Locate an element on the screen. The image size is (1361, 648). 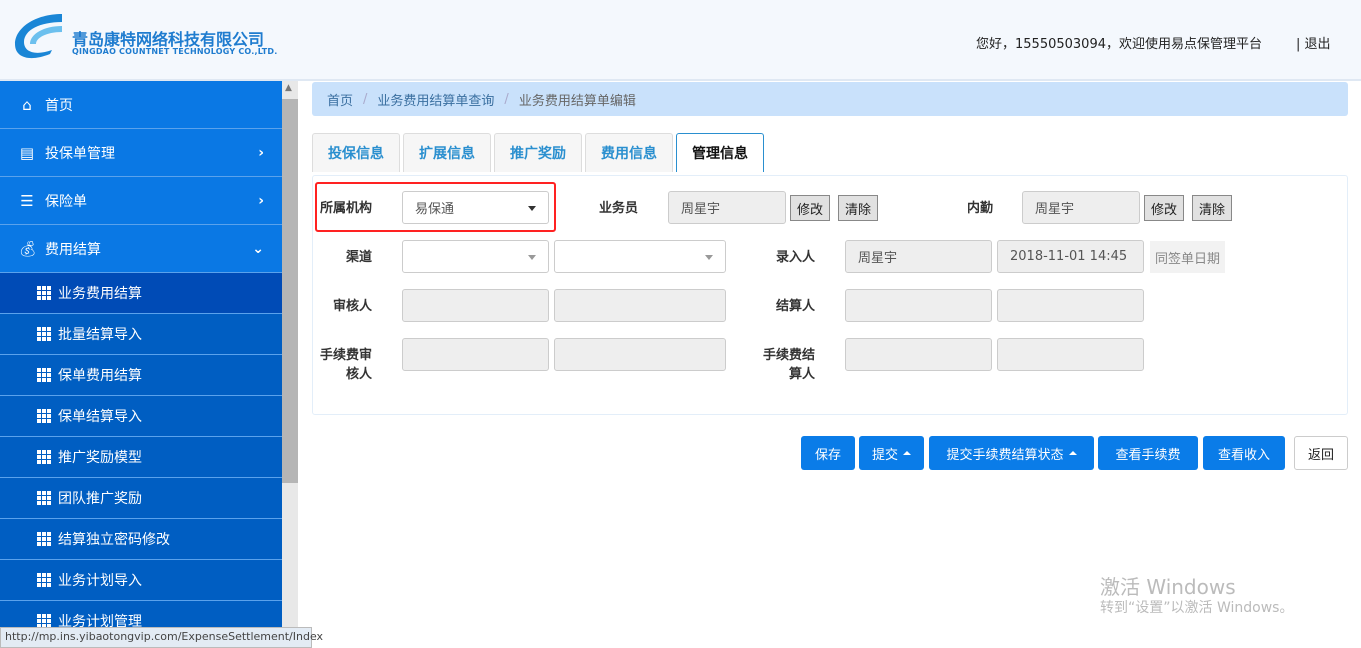
greeting-text: 您好，15550503094，欢迎使用易点保管理平台 is located at coordinates (1119, 44).